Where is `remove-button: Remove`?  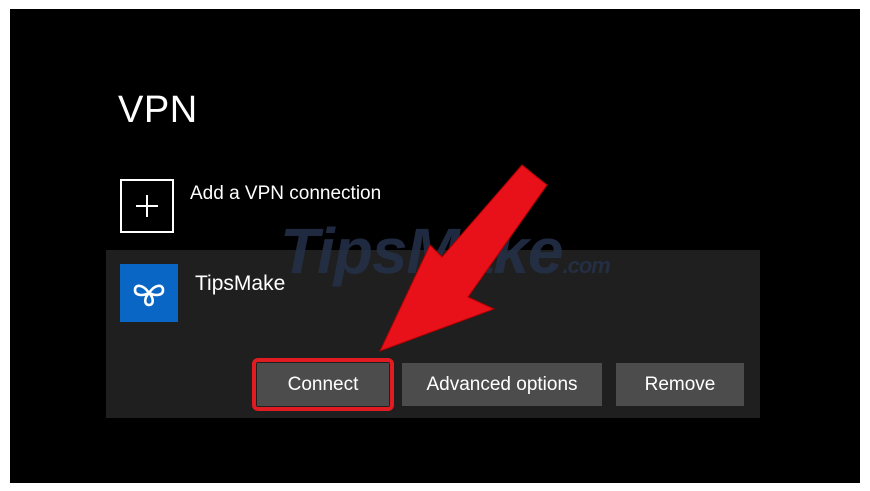
remove-button: Remove is located at coordinates (680, 384).